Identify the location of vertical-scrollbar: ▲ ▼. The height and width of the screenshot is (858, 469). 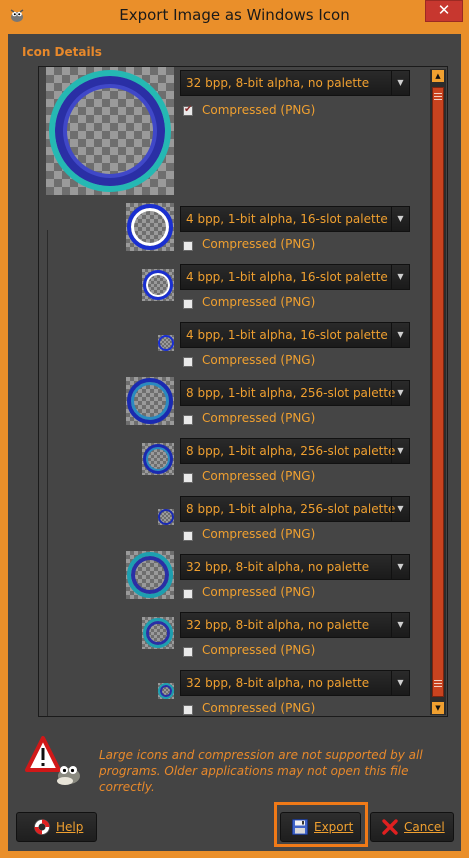
(438, 392).